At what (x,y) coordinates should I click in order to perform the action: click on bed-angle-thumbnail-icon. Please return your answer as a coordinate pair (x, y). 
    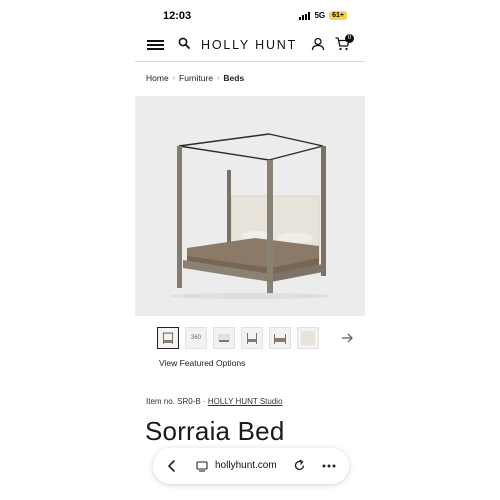
    Looking at the image, I should click on (280, 339).